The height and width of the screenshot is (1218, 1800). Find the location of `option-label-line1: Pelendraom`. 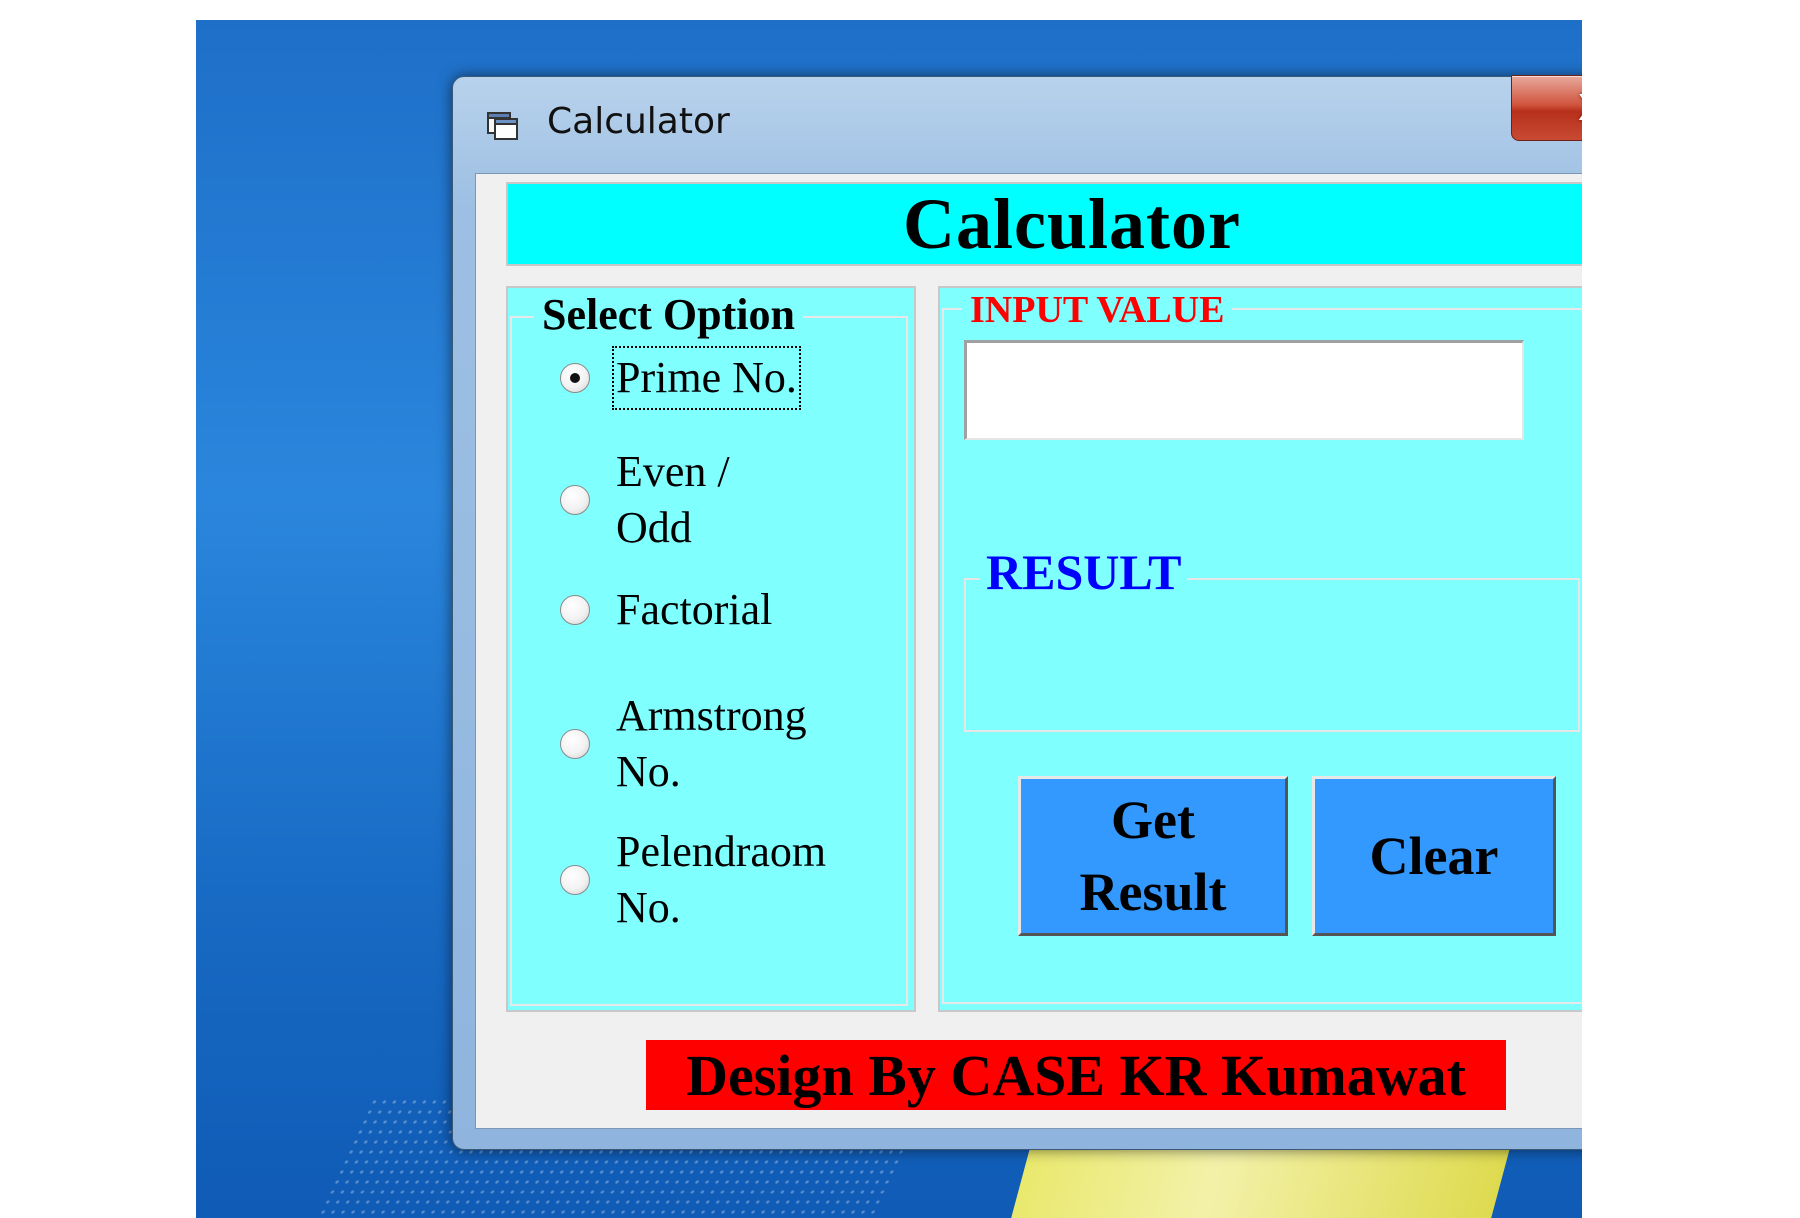

option-label-line1: Pelendraom is located at coordinates (721, 851).